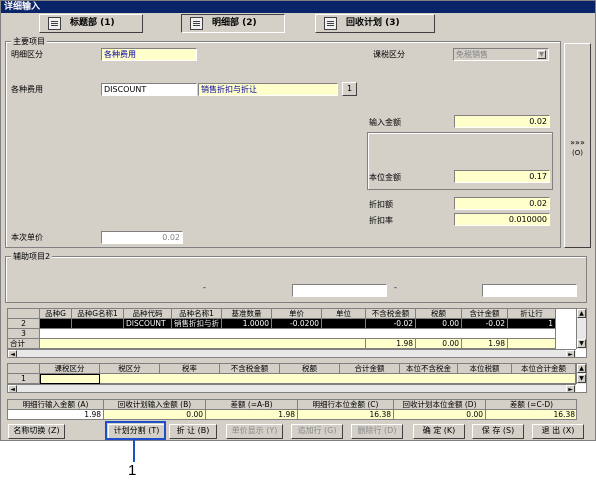  I want to click on cell: DISCOUNT, so click(148, 324).